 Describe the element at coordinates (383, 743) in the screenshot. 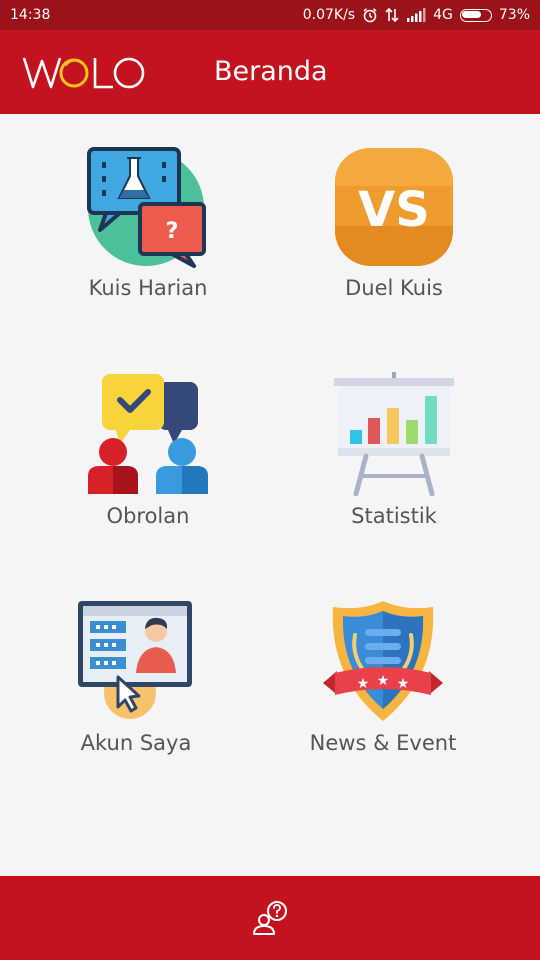

I see `menu-item-label: News & Event` at that location.